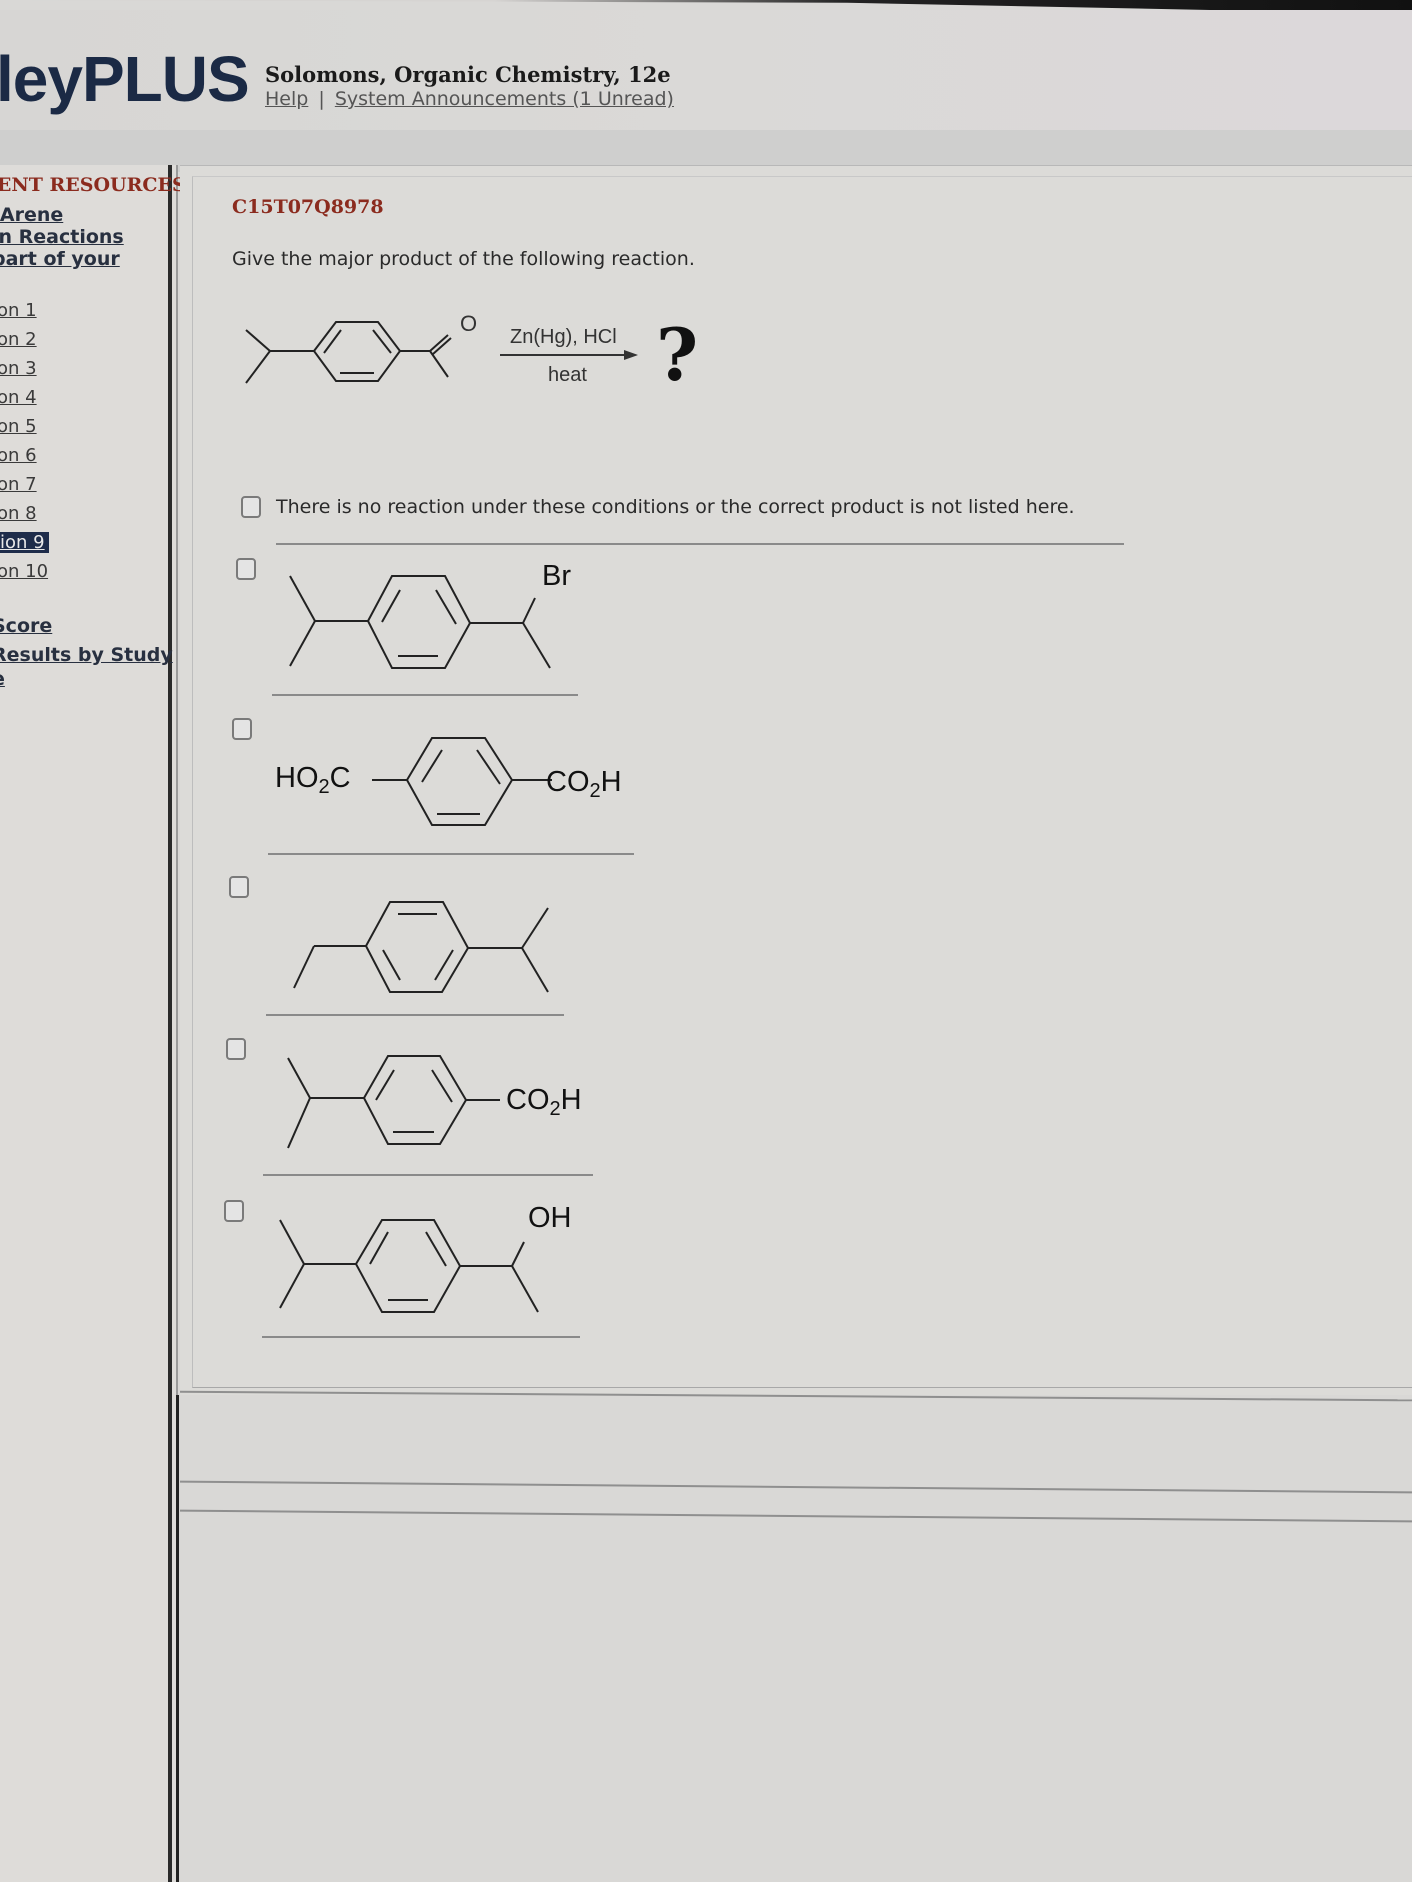  What do you see at coordinates (246, 569) in the screenshot?
I see `option-2-checkbox` at bounding box center [246, 569].